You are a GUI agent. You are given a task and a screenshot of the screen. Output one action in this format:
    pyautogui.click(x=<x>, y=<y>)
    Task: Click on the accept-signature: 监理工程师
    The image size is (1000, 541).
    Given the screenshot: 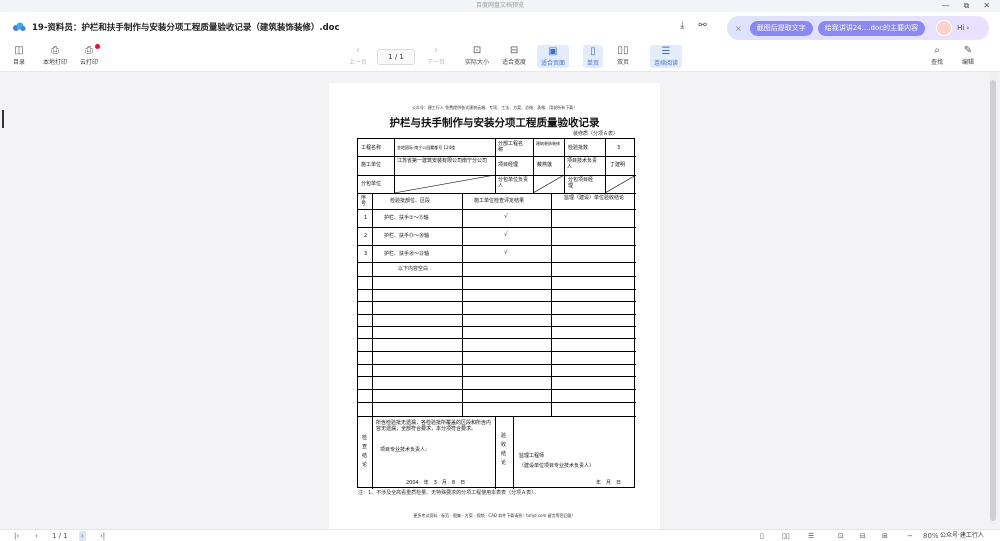 What is the action you would take?
    pyautogui.click(x=532, y=456)
    